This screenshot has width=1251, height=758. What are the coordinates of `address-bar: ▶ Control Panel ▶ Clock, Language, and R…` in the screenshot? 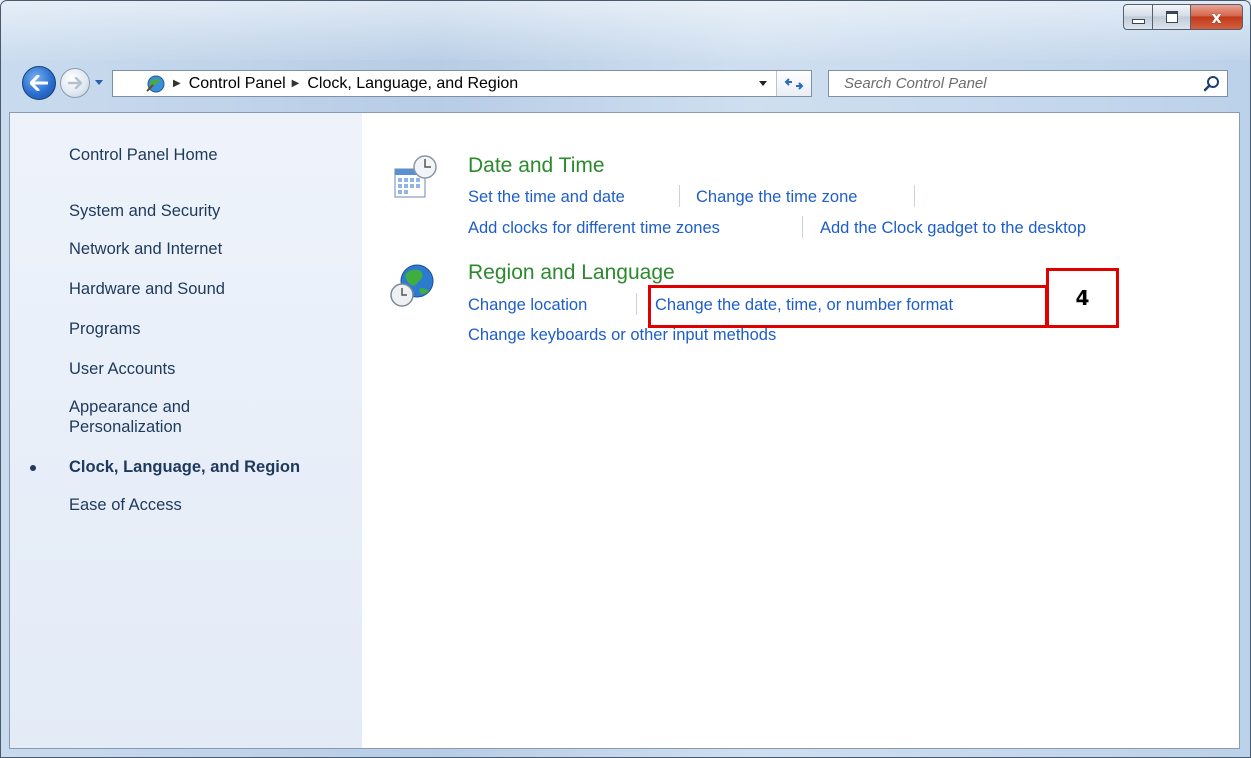 It's located at (462, 83).